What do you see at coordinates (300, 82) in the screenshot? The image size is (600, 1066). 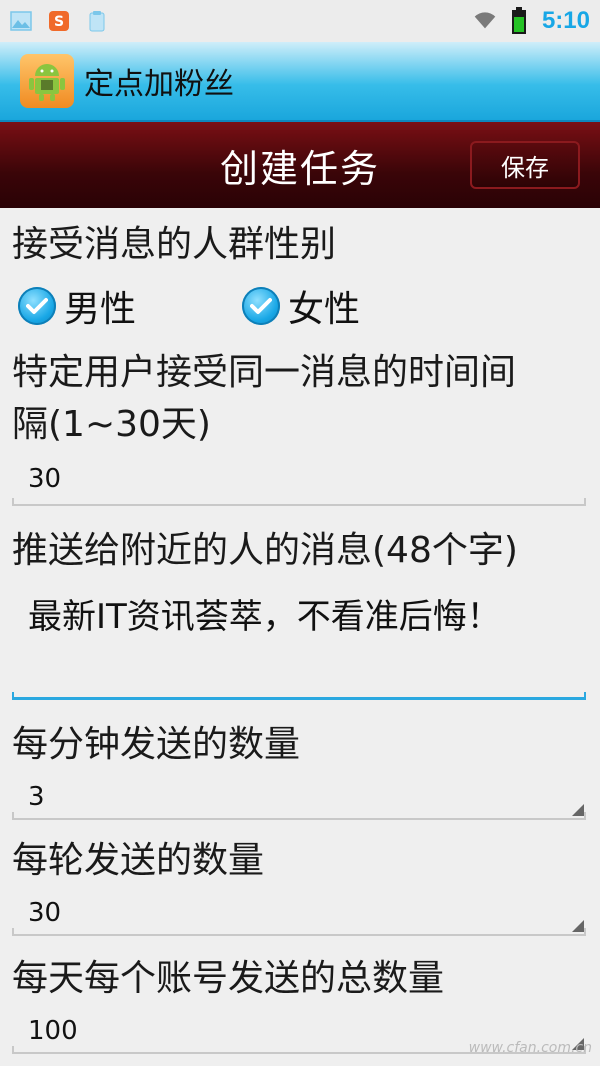 I see `app-bar: 定点加粉丝` at bounding box center [300, 82].